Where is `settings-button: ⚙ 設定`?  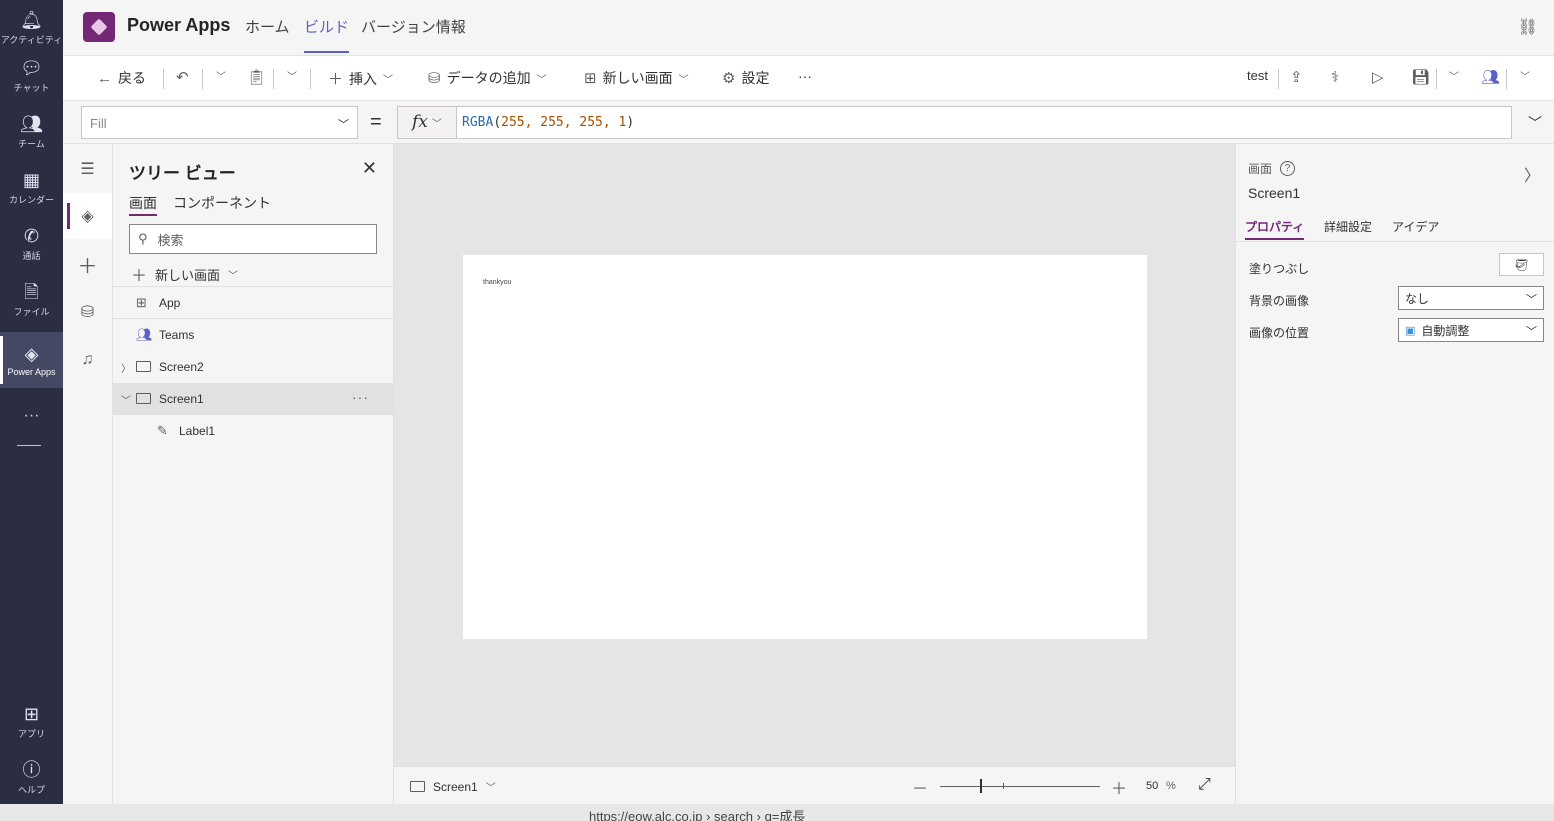 settings-button: ⚙ 設定 is located at coordinates (745, 78).